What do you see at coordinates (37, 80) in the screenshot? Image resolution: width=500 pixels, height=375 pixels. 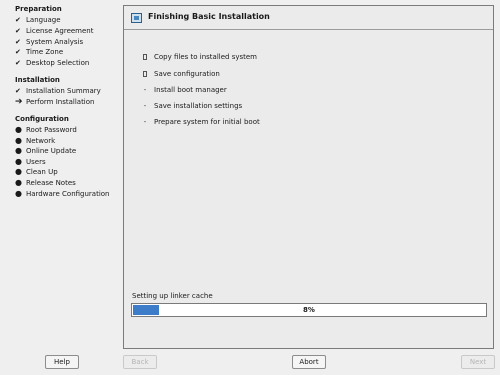 I see `section-title-installation: Installation` at bounding box center [37, 80].